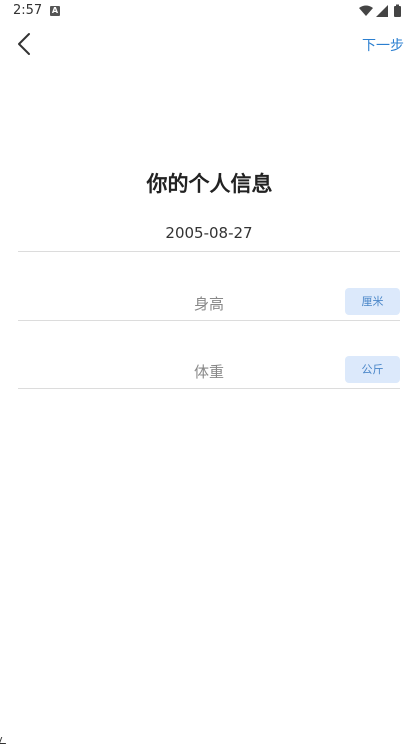 Image resolution: width=419 pixels, height=746 pixels. I want to click on weight-field: 体重 公斤, so click(209, 370).